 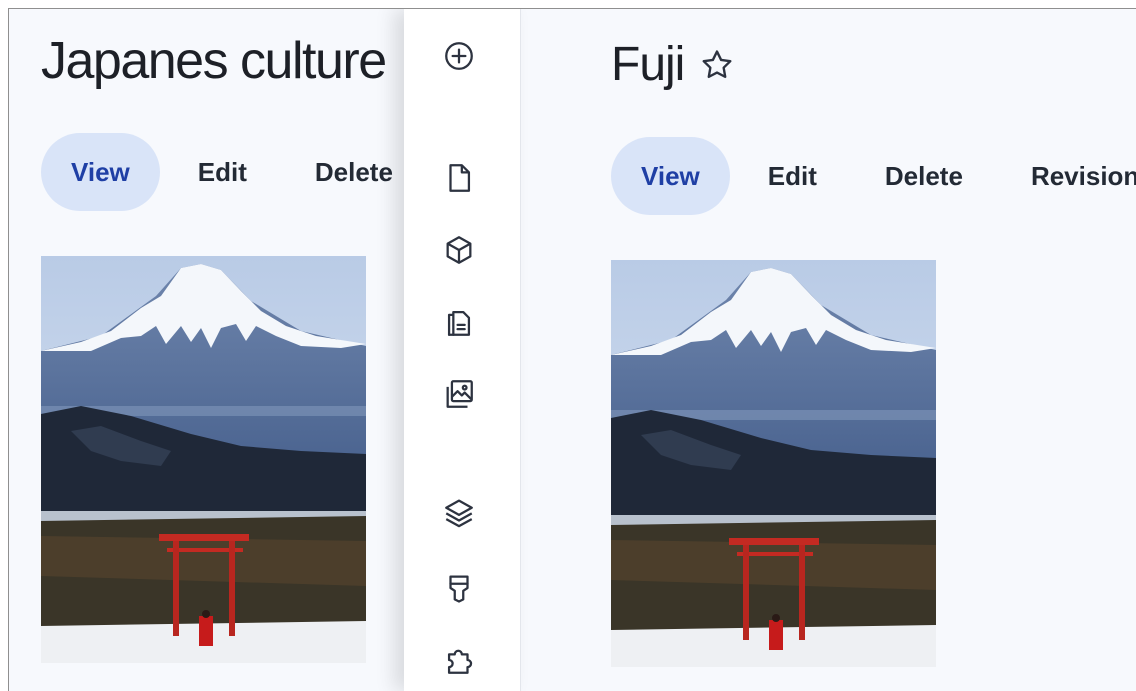 I want to click on documents-icon, so click(x=459, y=322).